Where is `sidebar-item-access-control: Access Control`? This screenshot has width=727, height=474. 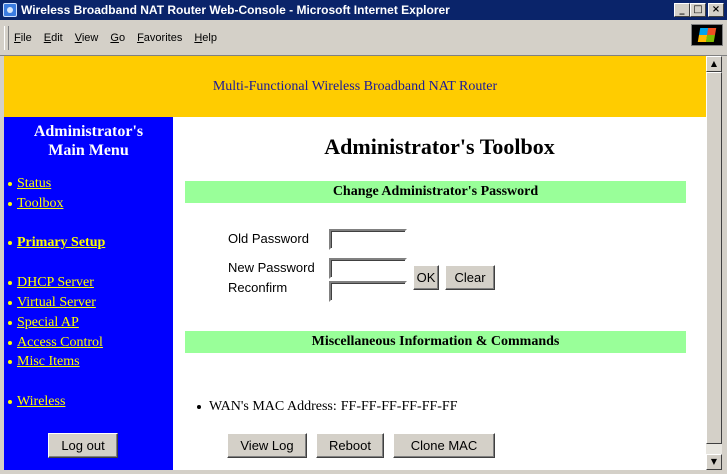 sidebar-item-access-control: Access Control is located at coordinates (55, 343).